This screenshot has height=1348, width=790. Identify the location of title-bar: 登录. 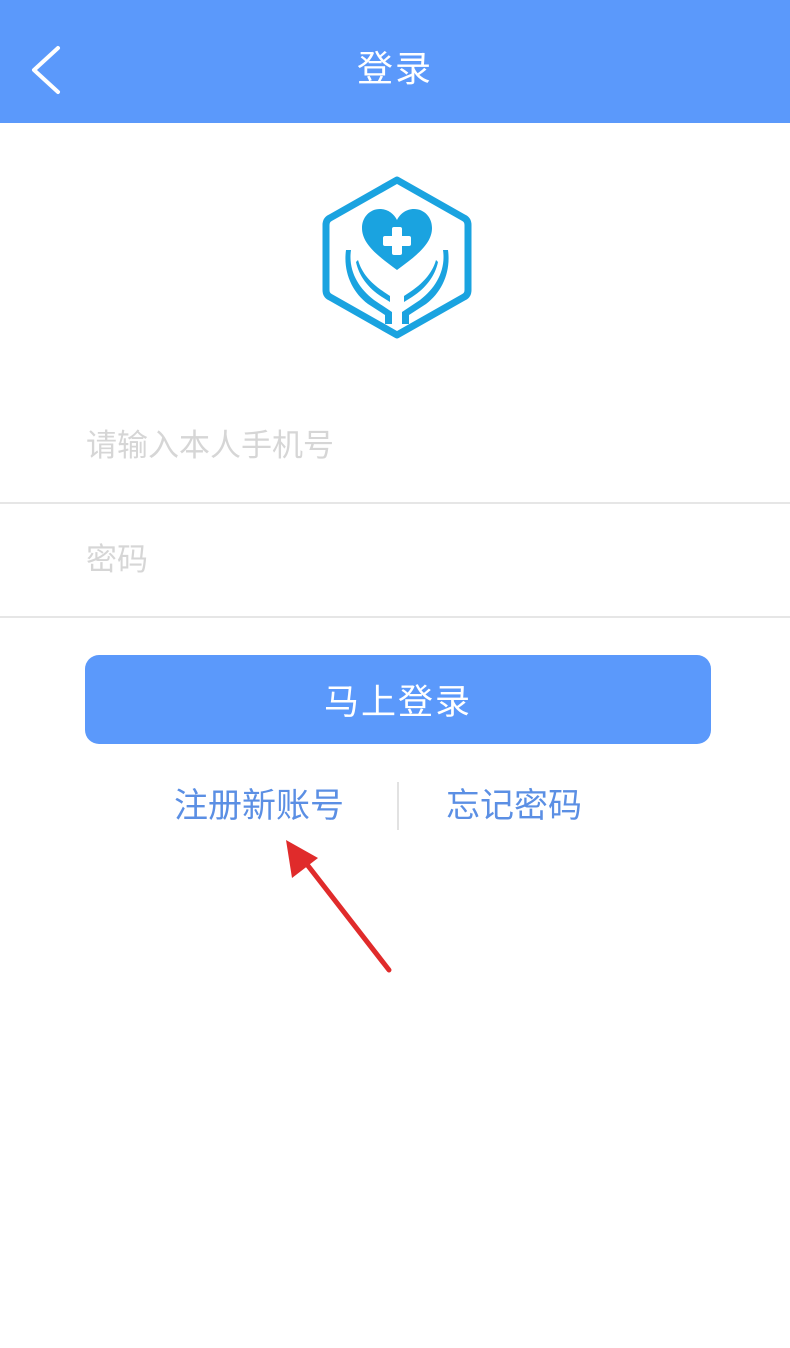
(395, 61).